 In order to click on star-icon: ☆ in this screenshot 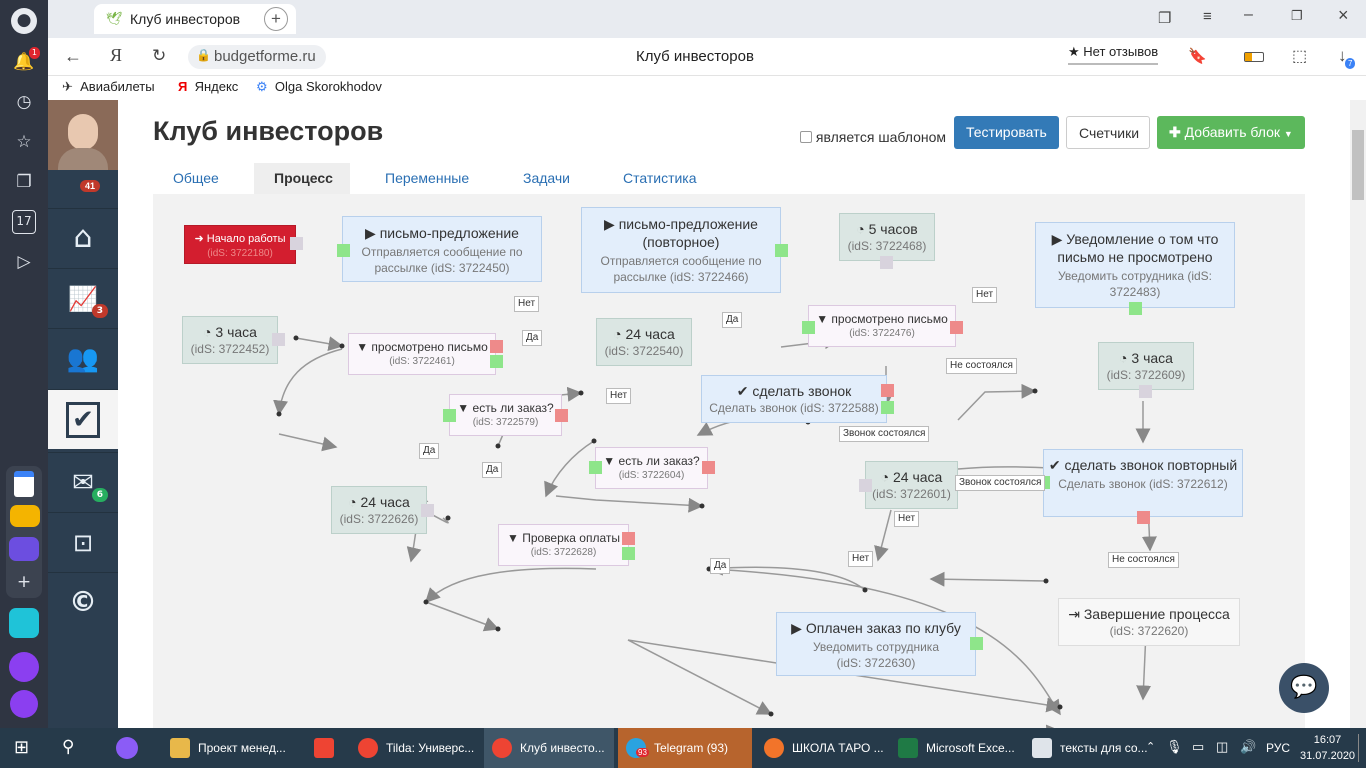, I will do `click(24, 142)`.